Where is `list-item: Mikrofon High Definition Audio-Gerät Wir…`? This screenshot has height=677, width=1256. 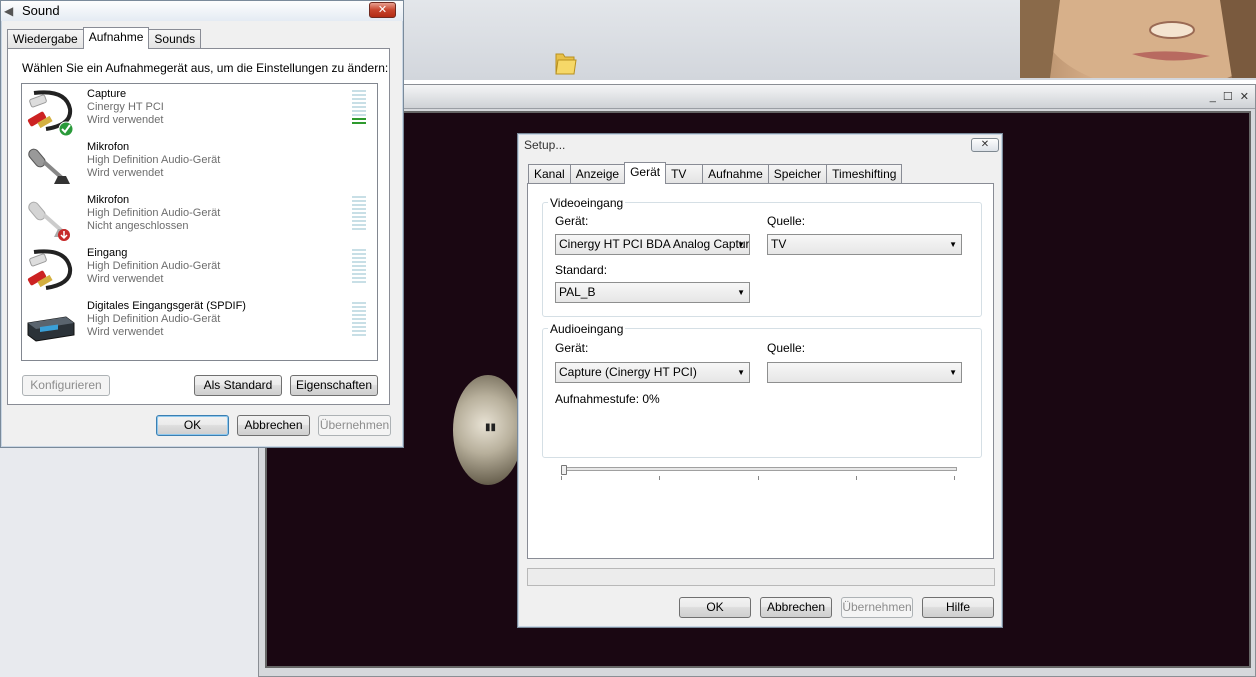 list-item: Mikrofon High Definition Audio-Gerät Wir… is located at coordinates (199, 165).